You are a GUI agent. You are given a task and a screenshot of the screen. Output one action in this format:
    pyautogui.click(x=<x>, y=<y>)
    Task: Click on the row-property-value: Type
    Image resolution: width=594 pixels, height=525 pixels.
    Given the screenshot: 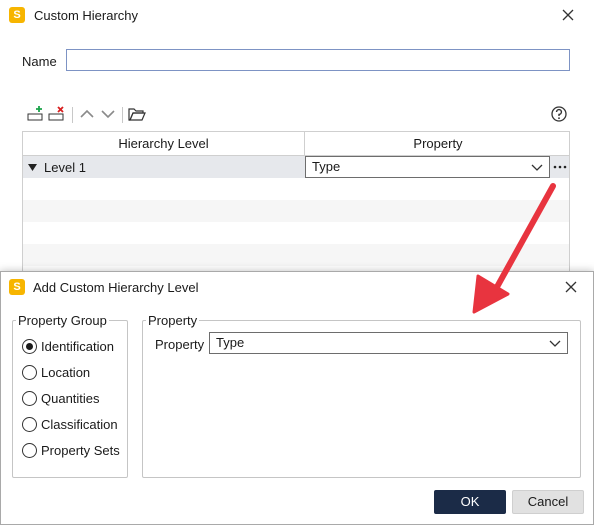 What is the action you would take?
    pyautogui.click(x=326, y=166)
    